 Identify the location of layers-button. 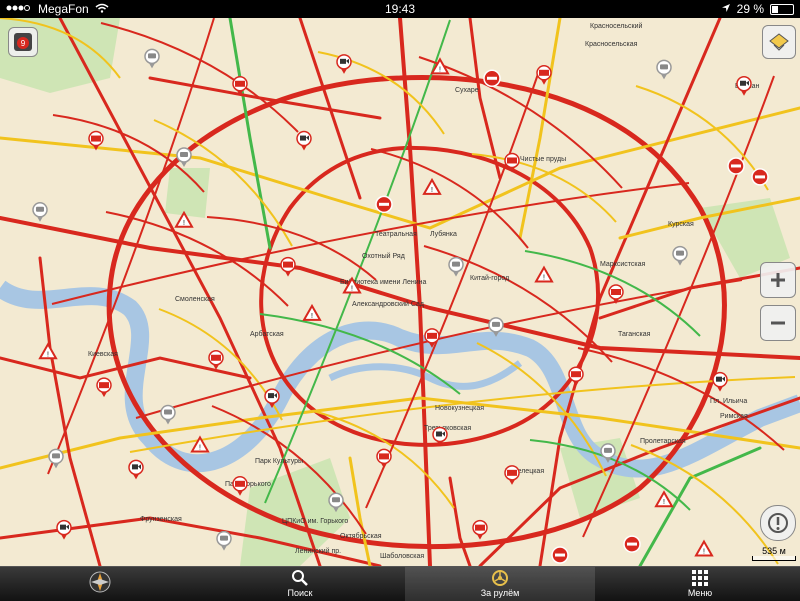
(779, 42).